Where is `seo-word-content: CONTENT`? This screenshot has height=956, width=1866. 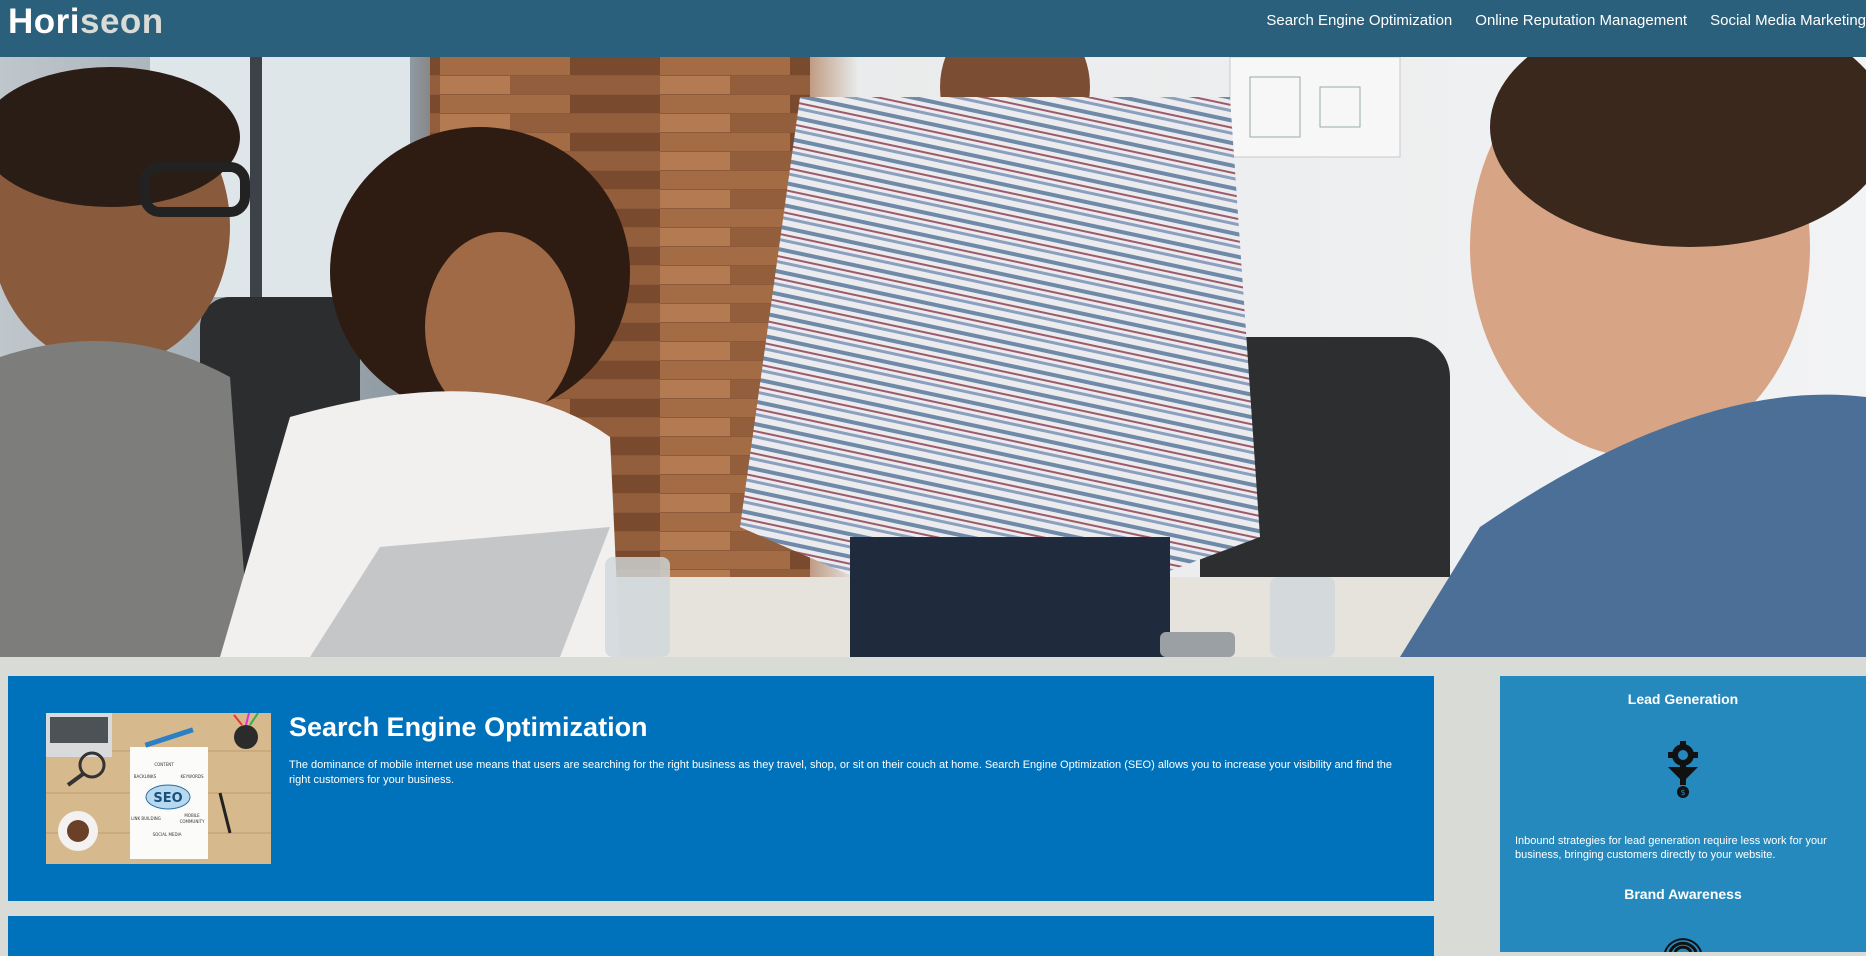
seo-word-content: CONTENT is located at coordinates (164, 764).